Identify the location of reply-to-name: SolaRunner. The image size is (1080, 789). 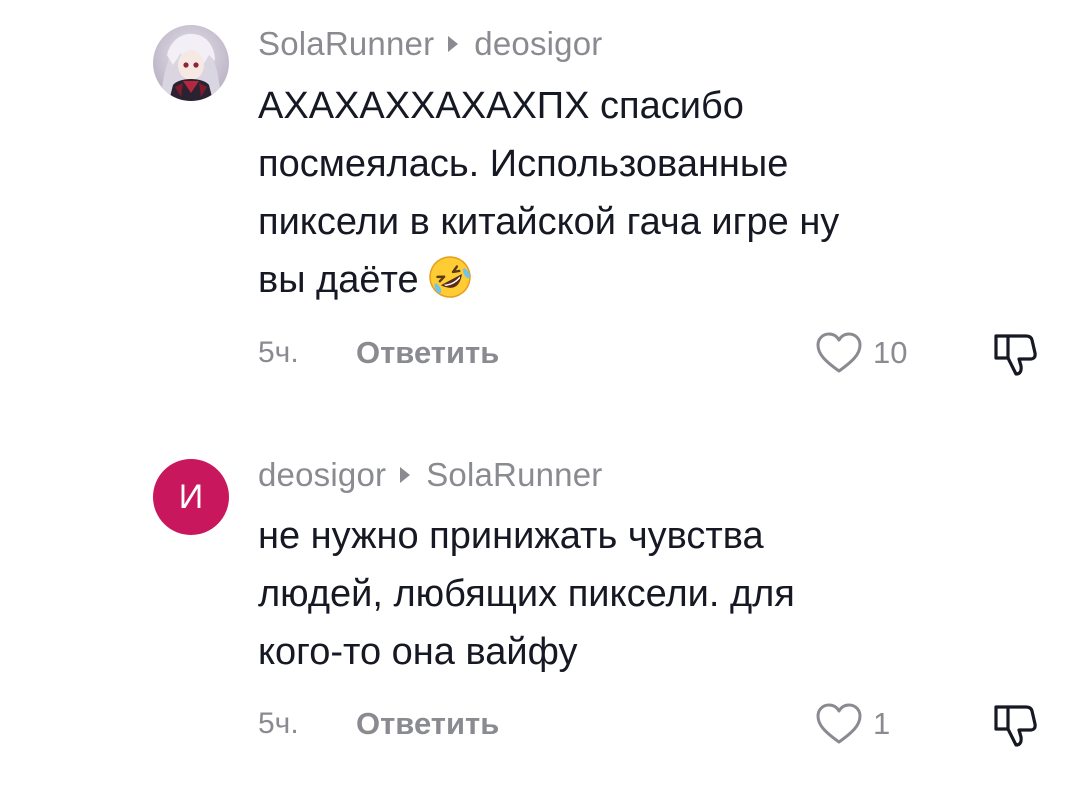
(514, 475).